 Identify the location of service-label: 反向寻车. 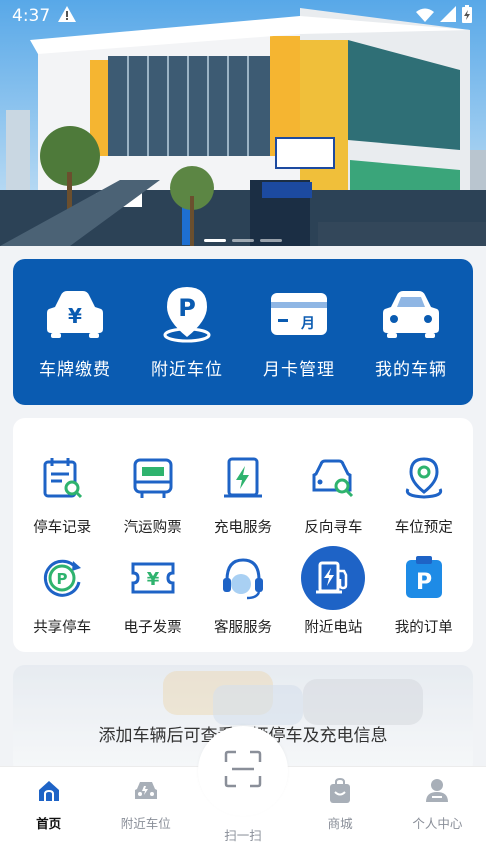
(333, 528).